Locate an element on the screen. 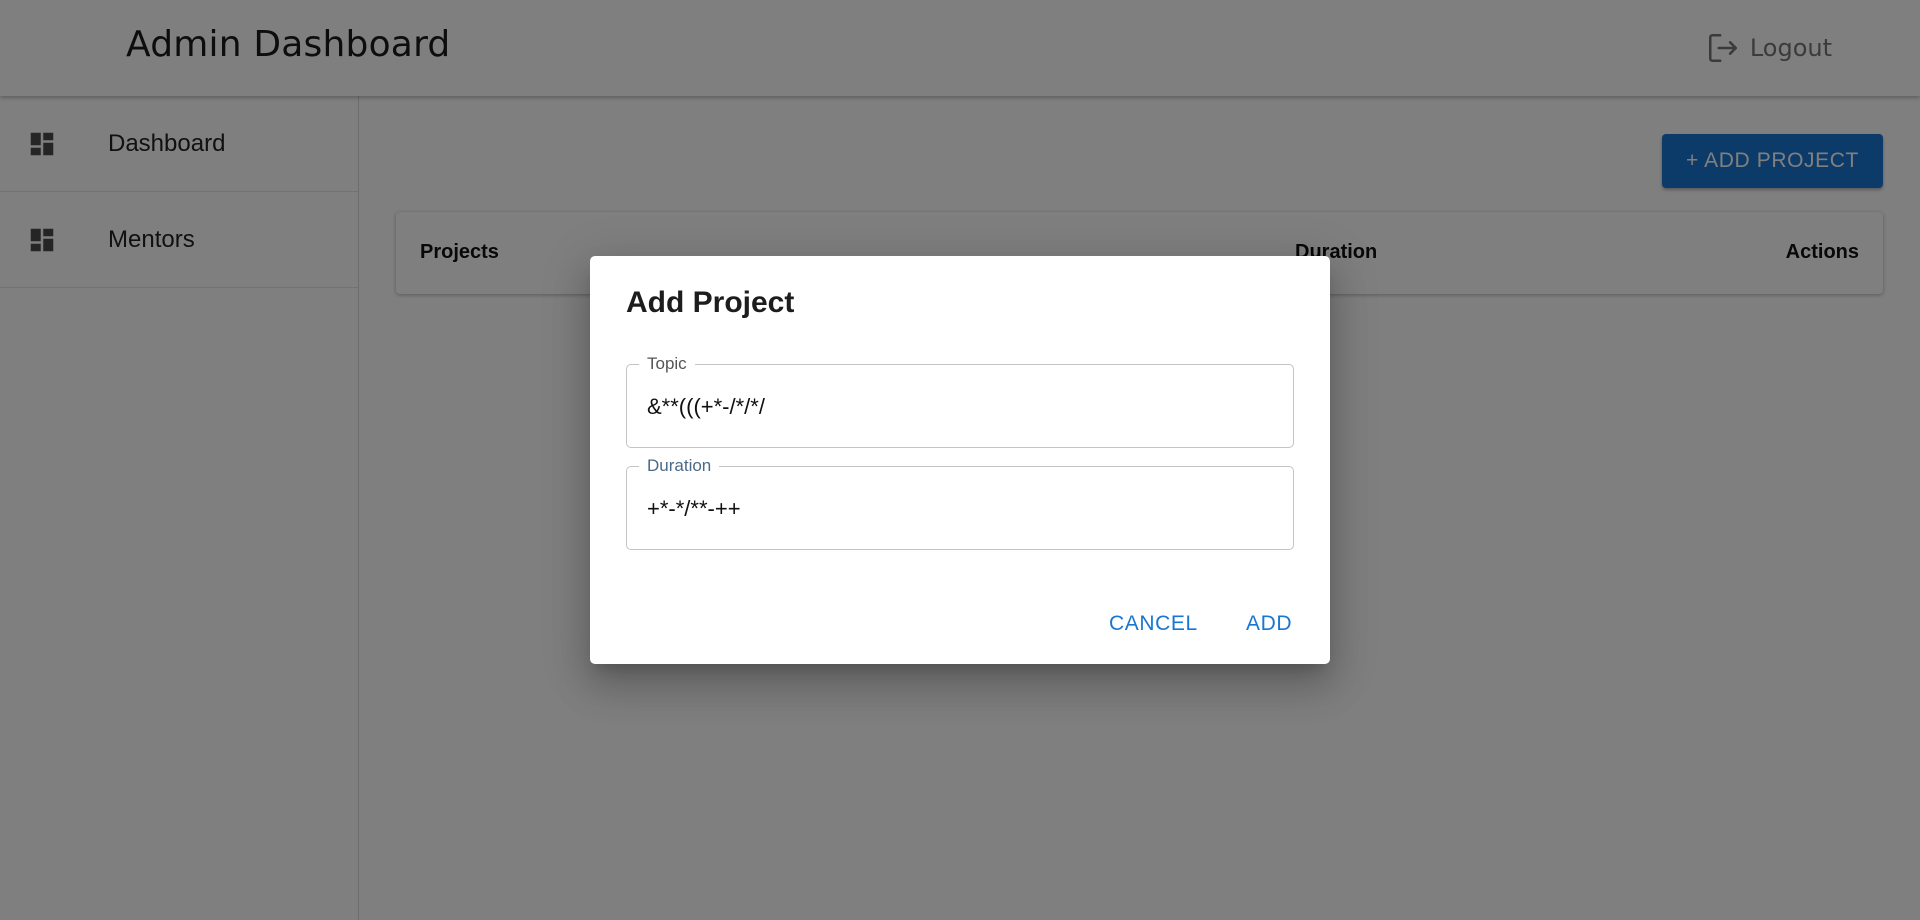 The height and width of the screenshot is (920, 1920). duration-input is located at coordinates (957, 509).